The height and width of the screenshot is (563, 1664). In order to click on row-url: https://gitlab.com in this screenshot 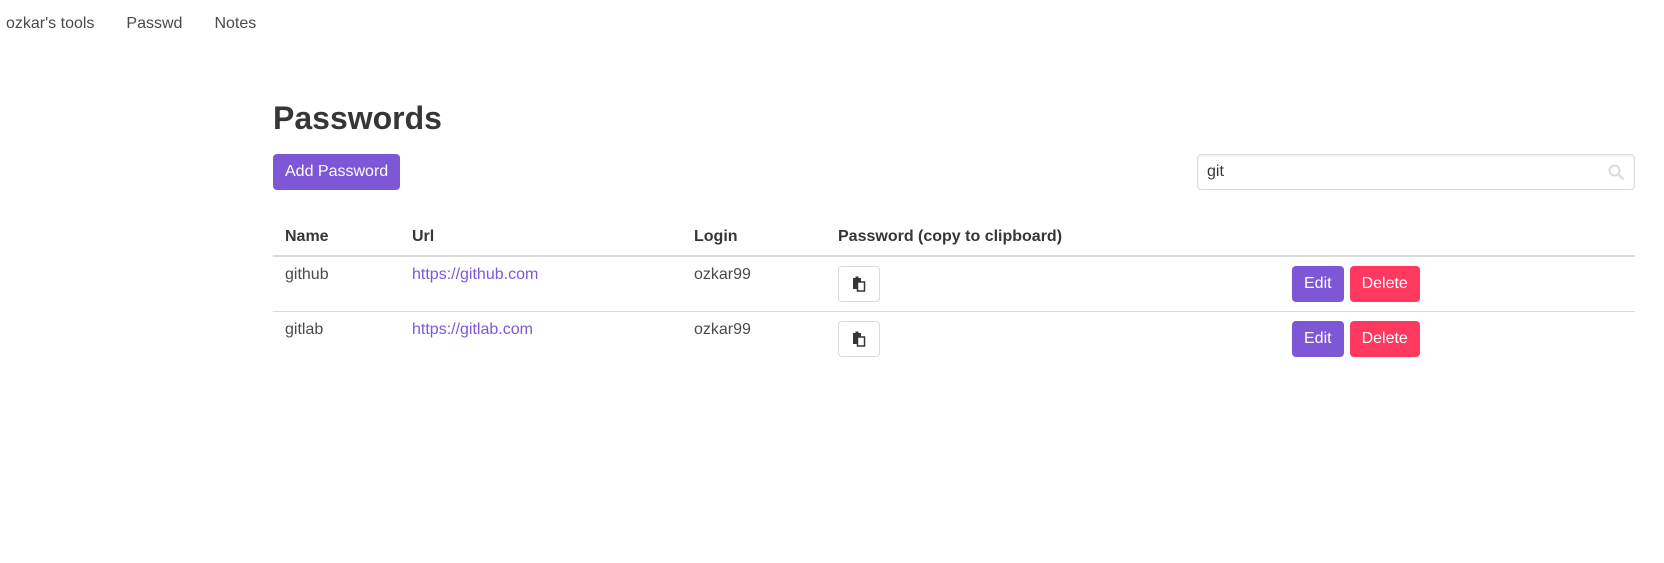, I will do `click(541, 339)`.